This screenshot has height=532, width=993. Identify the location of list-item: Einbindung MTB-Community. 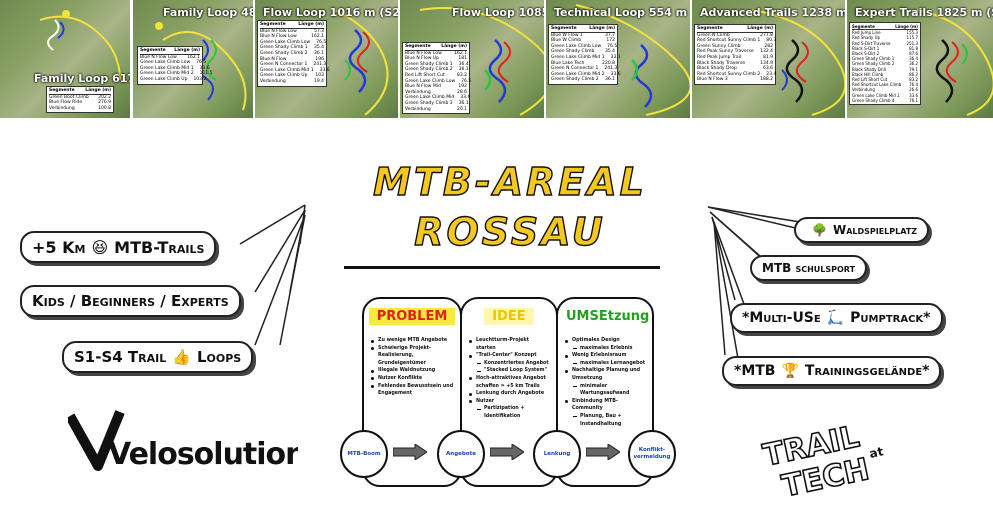
(605, 405).